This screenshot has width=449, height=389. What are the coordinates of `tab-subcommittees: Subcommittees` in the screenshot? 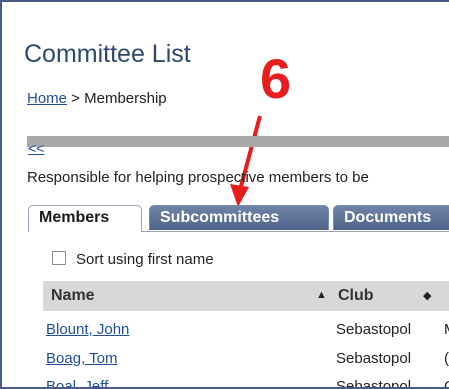 It's located at (239, 217).